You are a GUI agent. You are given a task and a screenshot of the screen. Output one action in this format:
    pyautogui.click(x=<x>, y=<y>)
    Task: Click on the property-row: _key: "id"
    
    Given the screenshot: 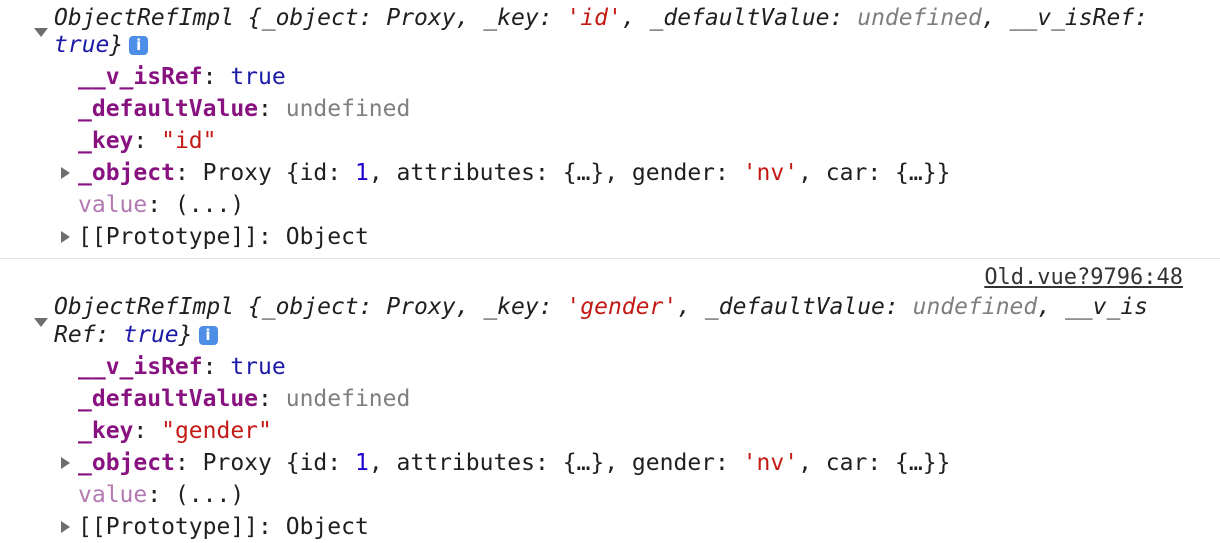 What is the action you would take?
    pyautogui.click(x=147, y=141)
    